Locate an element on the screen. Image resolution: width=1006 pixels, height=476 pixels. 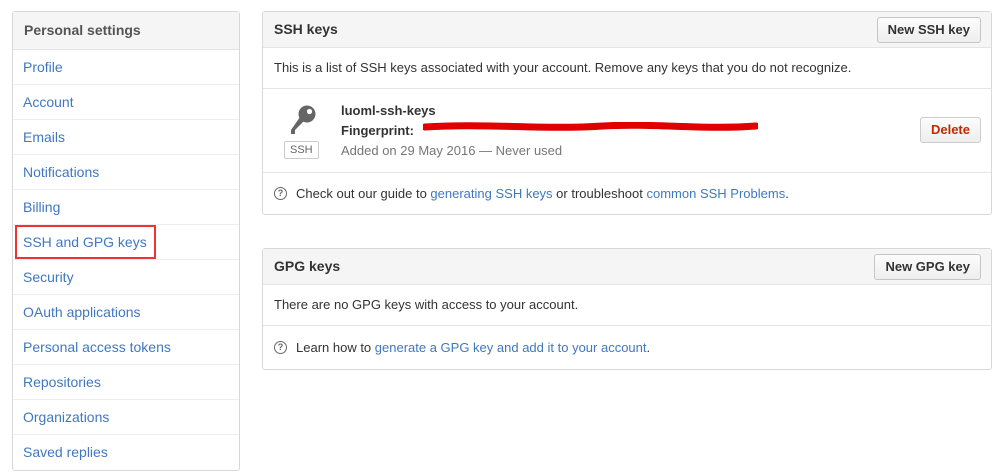
gpg-help-prefix: Learn how to is located at coordinates (335, 347).